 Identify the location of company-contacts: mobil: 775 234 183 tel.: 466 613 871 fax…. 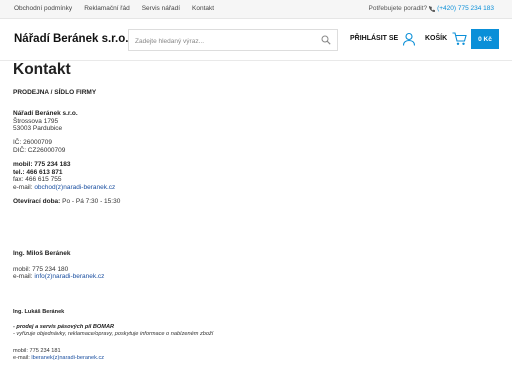
(253, 176).